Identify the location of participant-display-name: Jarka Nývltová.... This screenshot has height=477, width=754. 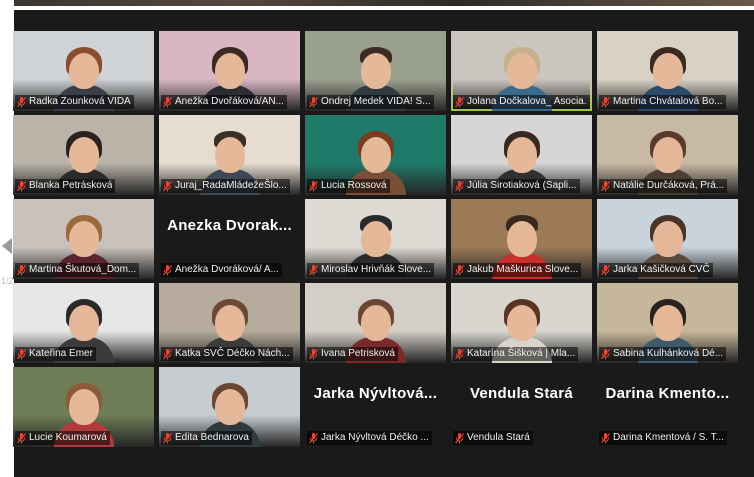
(375, 393).